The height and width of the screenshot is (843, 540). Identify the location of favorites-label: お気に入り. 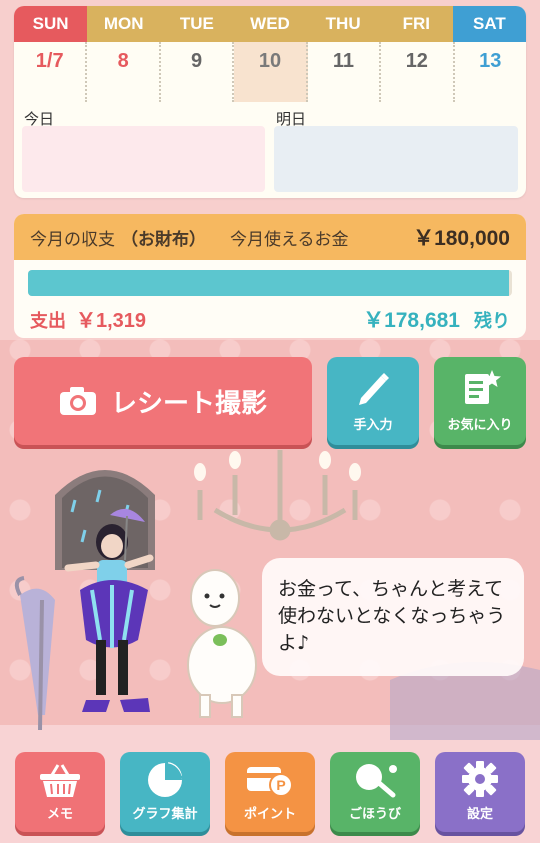
(480, 425).